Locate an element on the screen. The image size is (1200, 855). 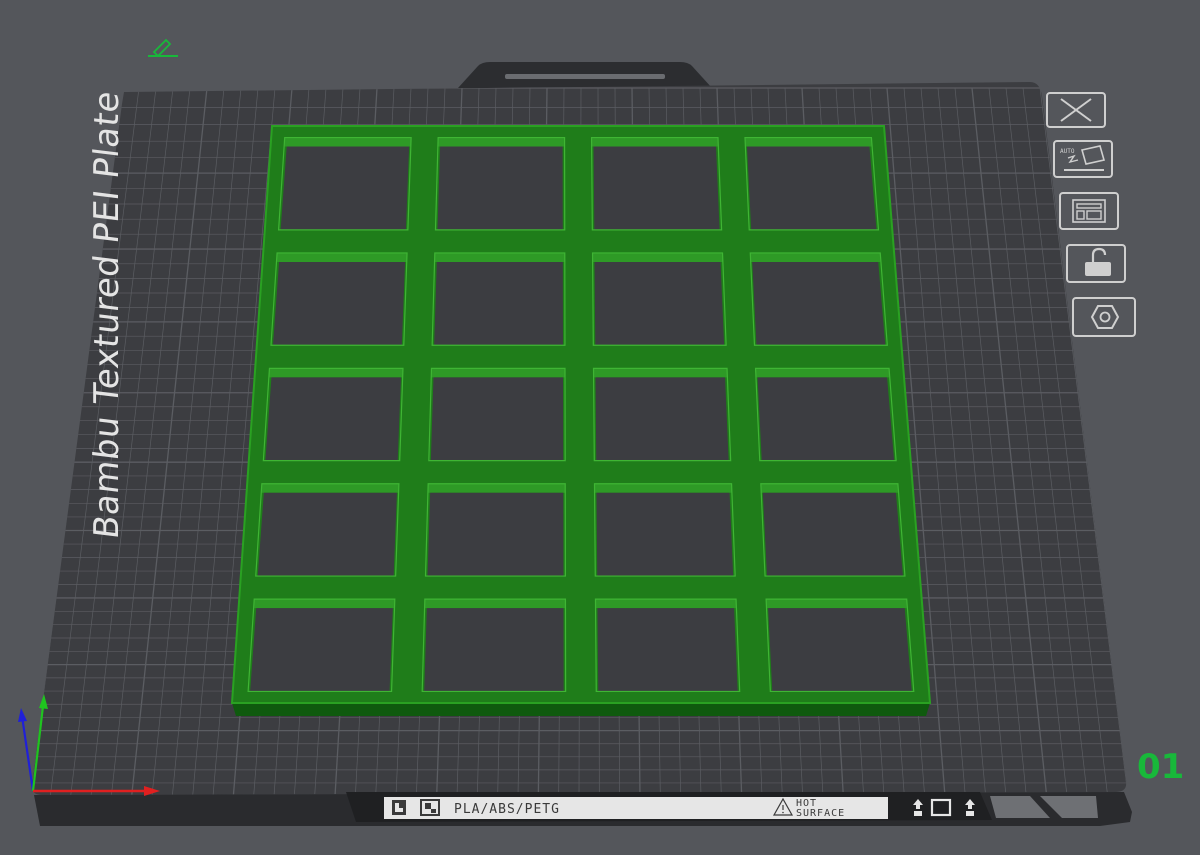
plate-label: Bambu Textured PEI Plate is located at coordinates (107, 315).